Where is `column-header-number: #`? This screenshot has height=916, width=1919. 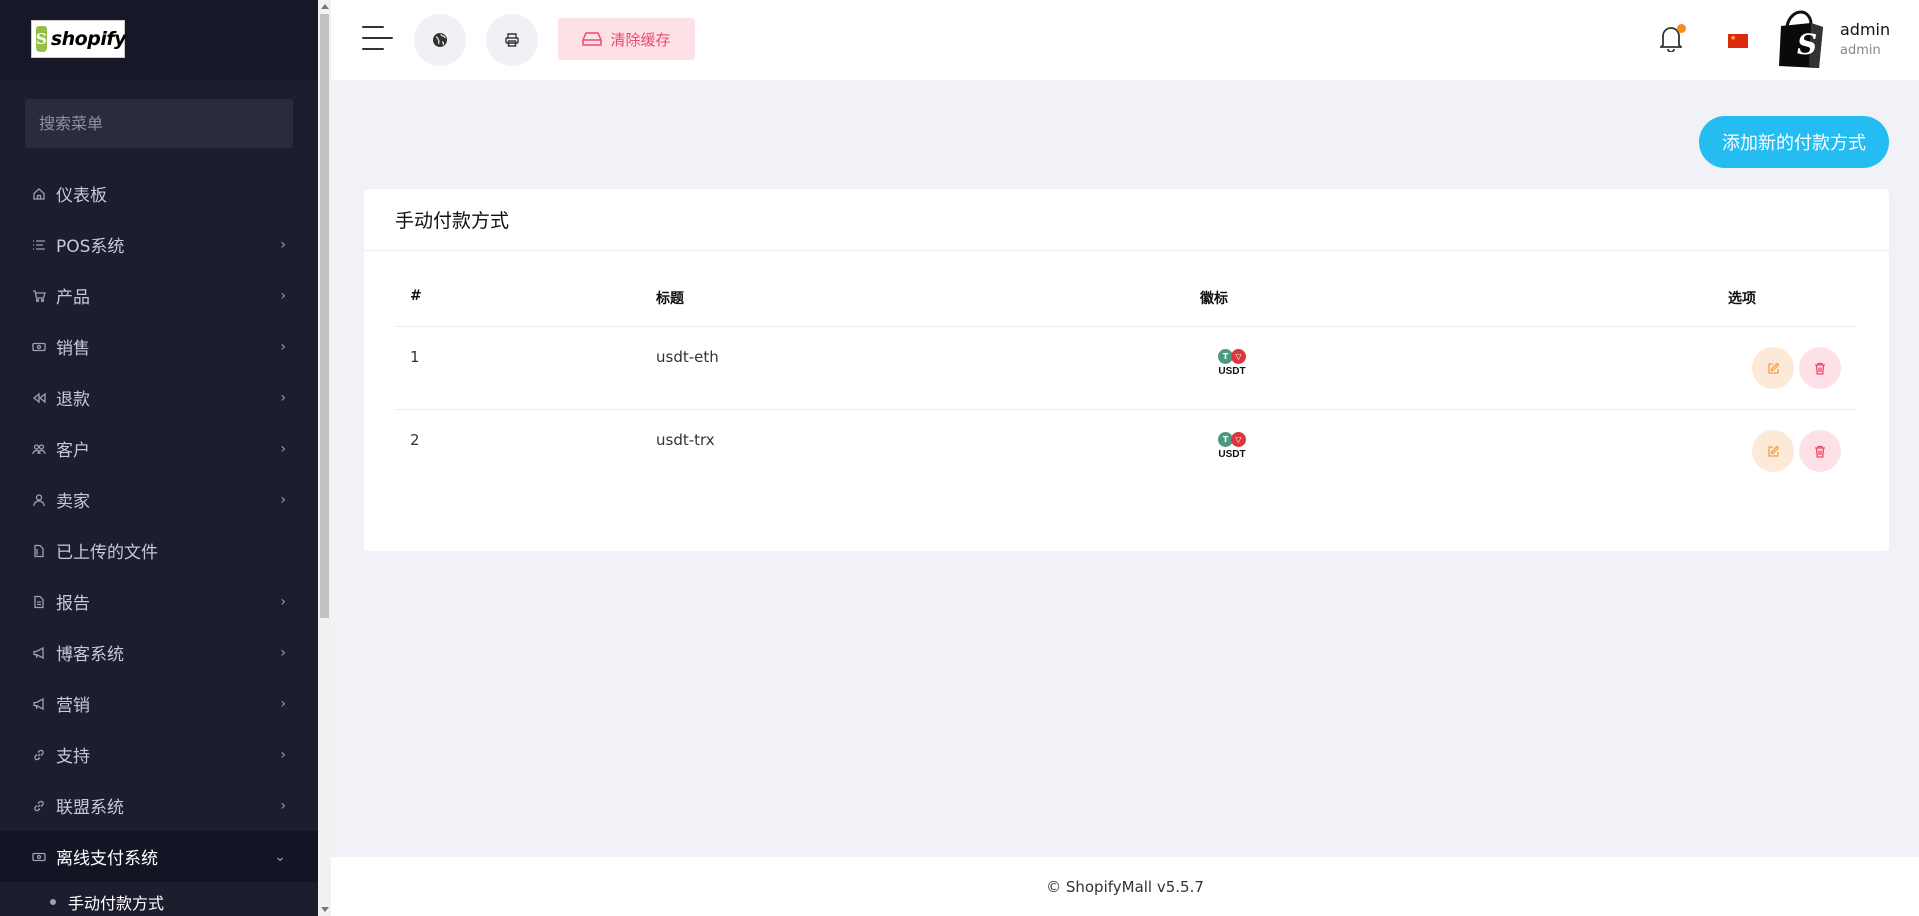 column-header-number: # is located at coordinates (416, 296).